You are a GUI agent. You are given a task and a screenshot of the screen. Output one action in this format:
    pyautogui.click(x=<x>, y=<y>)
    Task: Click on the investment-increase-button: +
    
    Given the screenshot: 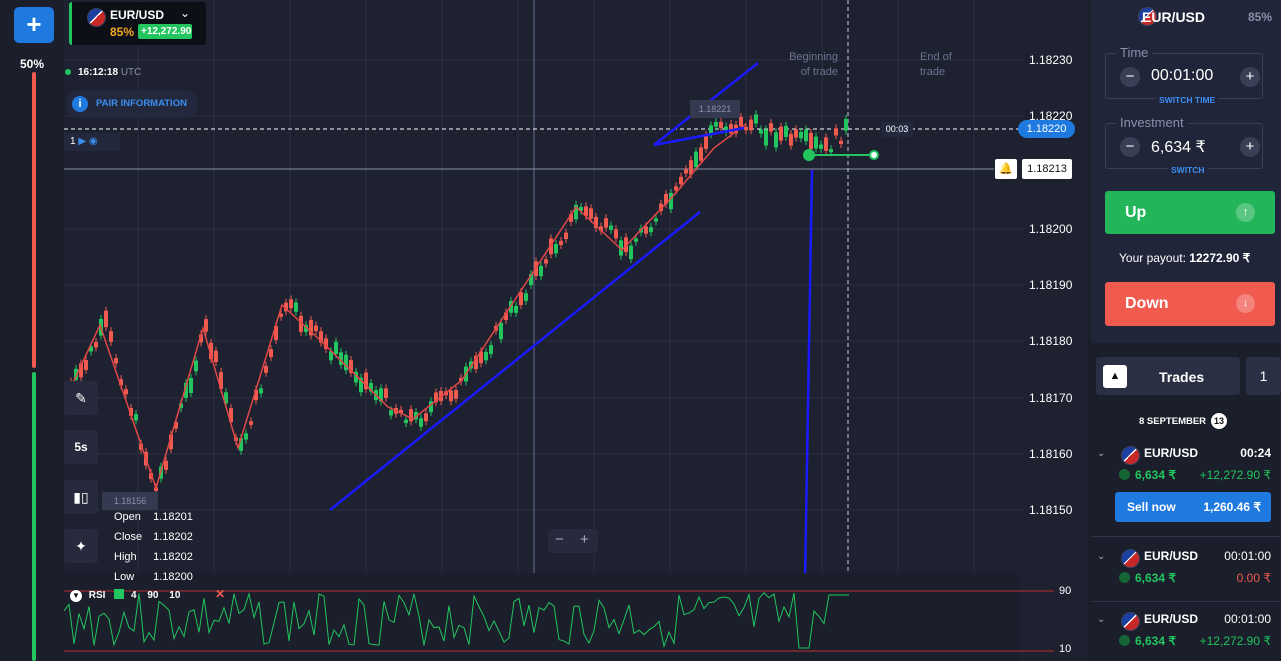 What is the action you would take?
    pyautogui.click(x=1250, y=147)
    